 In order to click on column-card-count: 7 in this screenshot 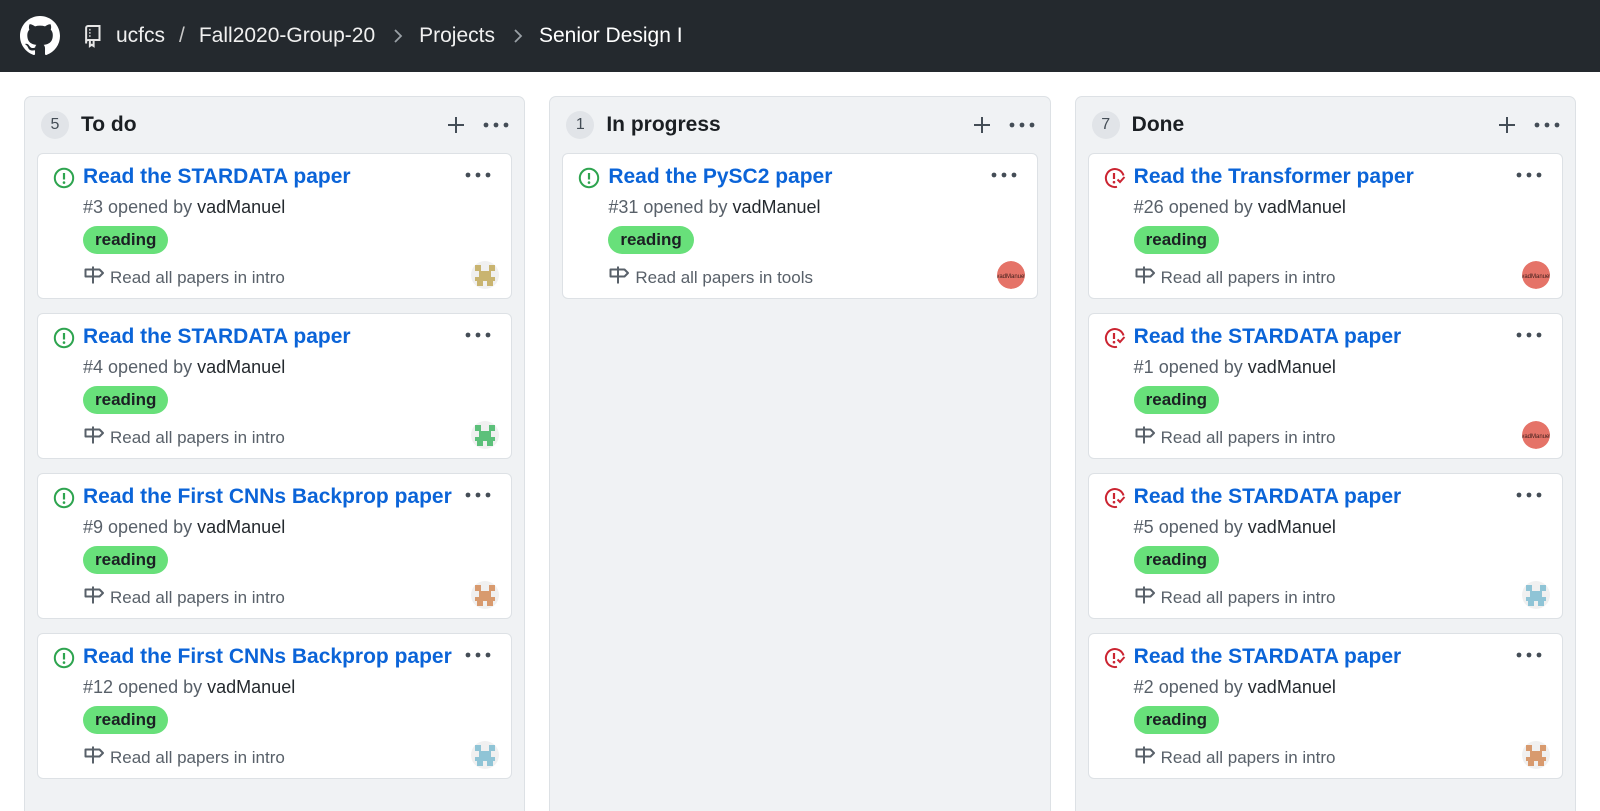, I will do `click(1105, 125)`.